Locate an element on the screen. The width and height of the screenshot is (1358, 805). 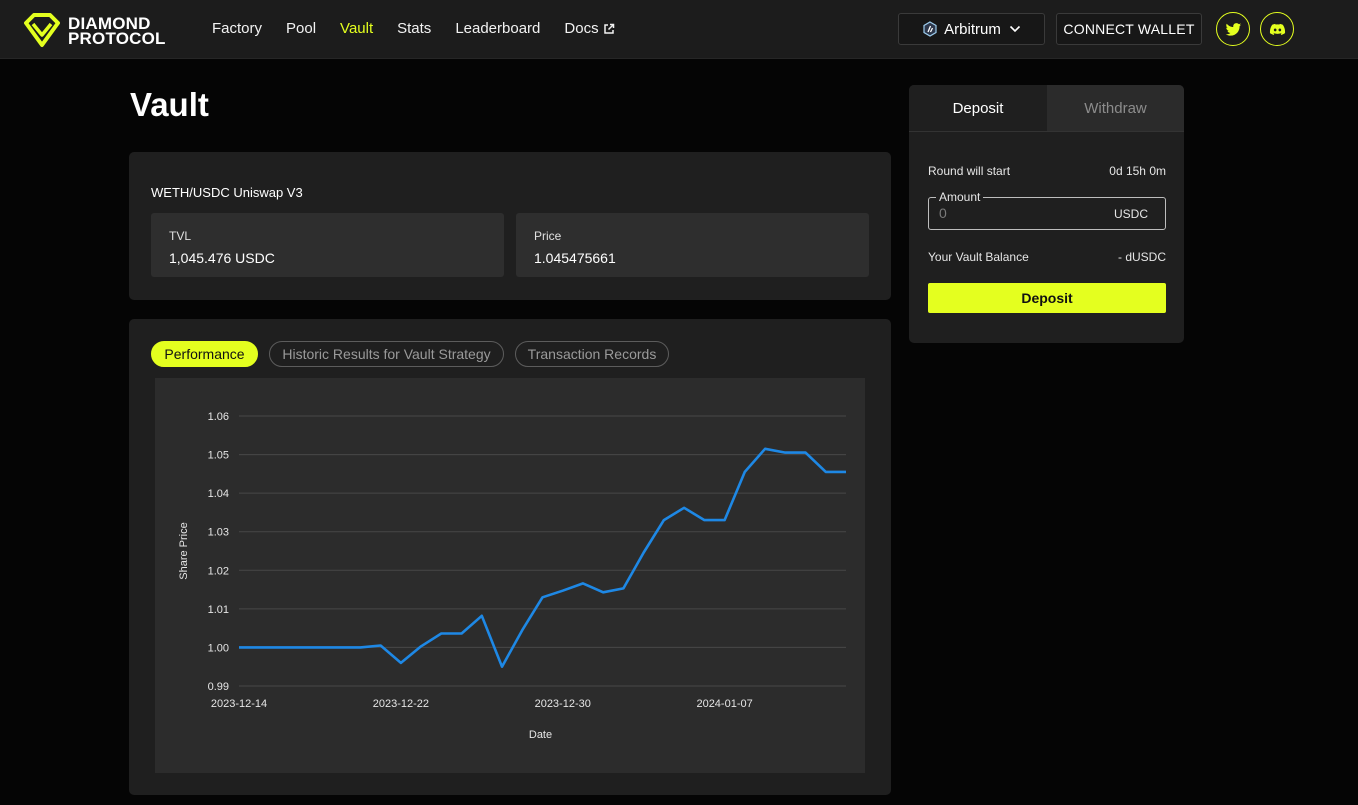
amount-input is located at coordinates (1014, 213).